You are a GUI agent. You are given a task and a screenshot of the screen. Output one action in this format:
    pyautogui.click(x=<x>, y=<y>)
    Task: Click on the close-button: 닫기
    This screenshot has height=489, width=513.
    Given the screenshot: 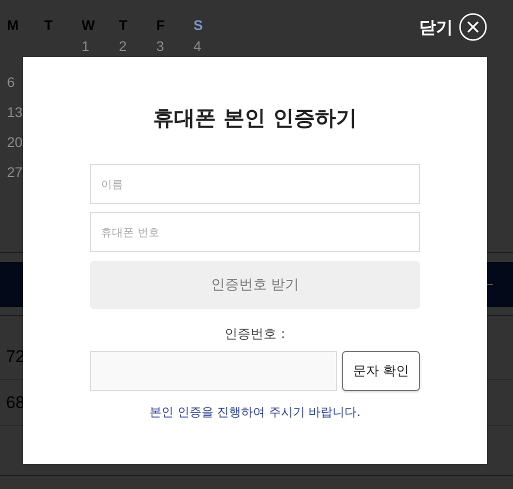 What is the action you would take?
    pyautogui.click(x=453, y=27)
    